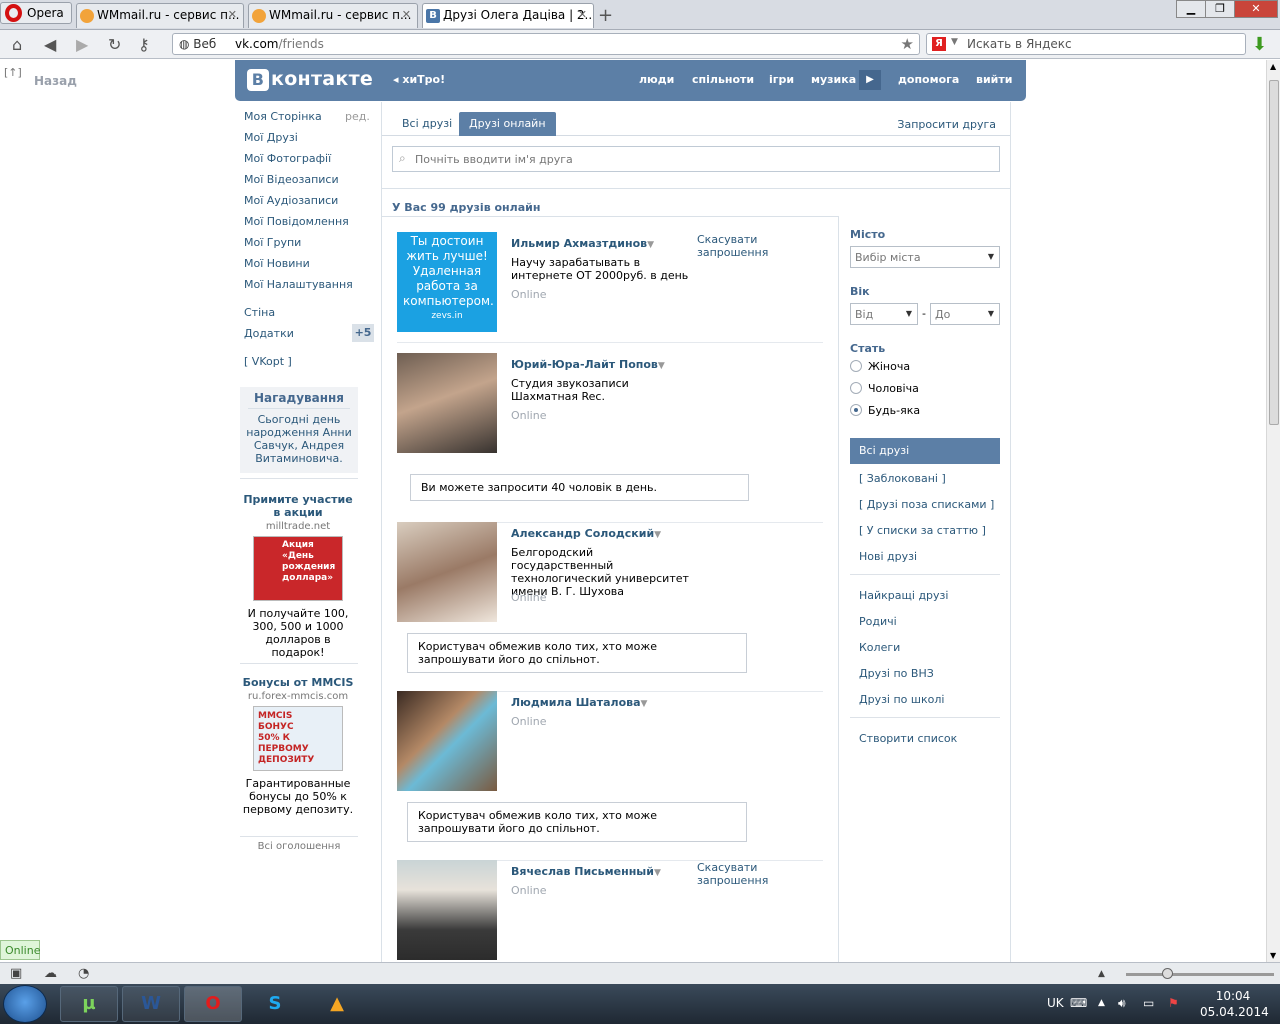  Describe the element at coordinates (114, 44) in the screenshot. I see `reload-icon: ↻` at that location.